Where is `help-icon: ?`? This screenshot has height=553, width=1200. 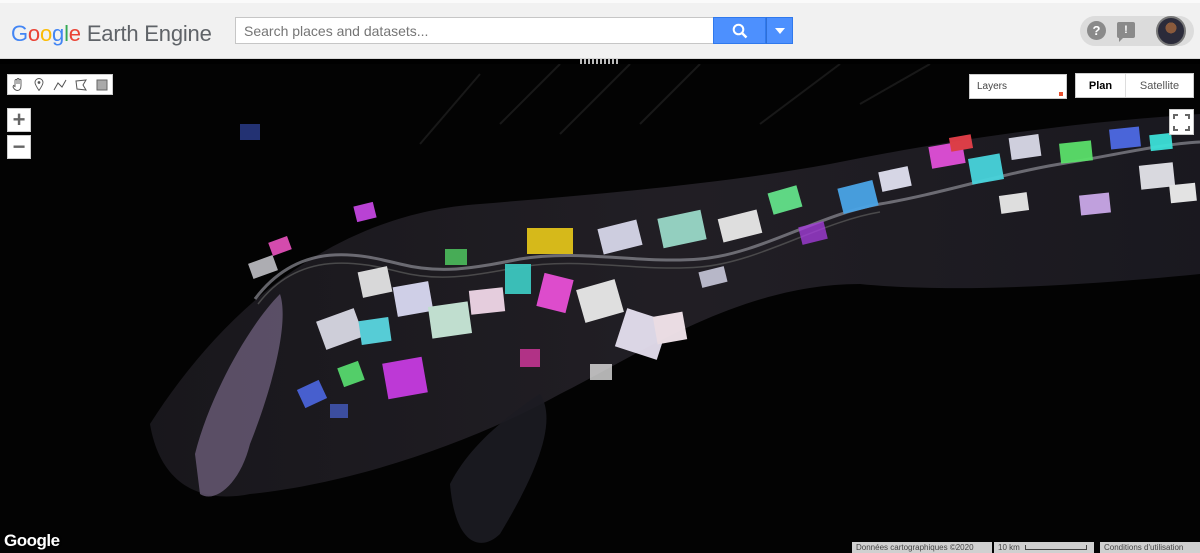 help-icon: ? is located at coordinates (1096, 30).